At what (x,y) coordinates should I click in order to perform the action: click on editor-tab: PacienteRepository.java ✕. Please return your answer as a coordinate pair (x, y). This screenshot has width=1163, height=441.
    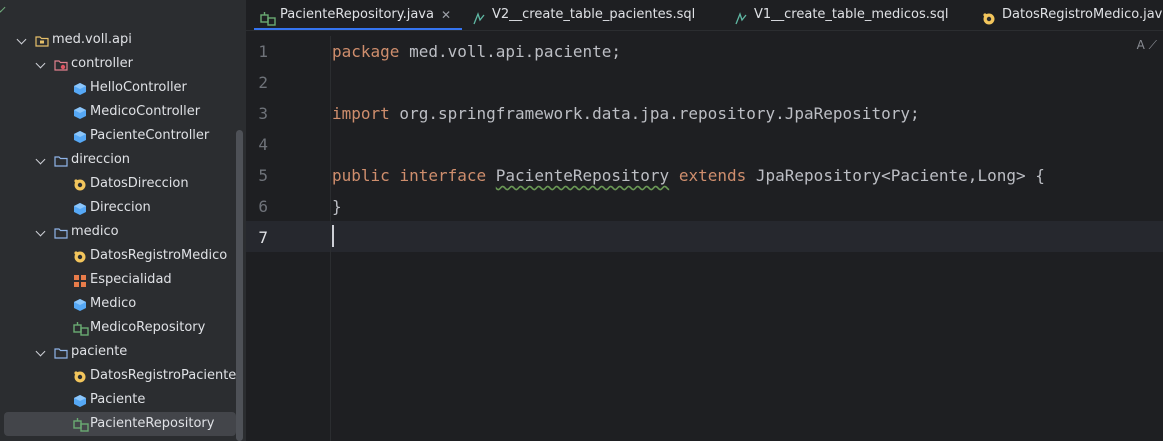
    Looking at the image, I should click on (358, 15).